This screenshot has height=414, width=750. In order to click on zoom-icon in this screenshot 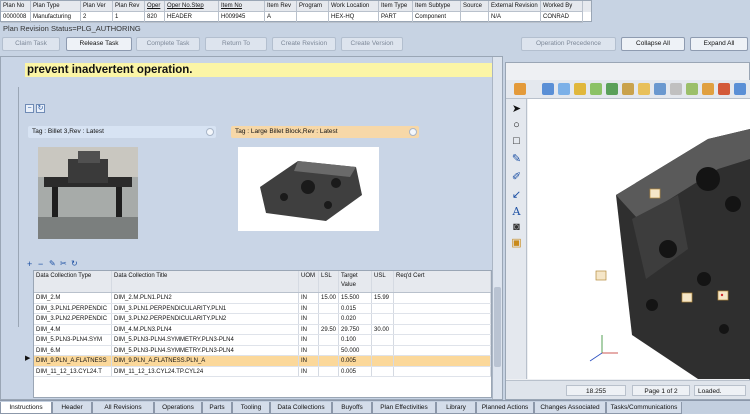, I will do `click(628, 89)`.